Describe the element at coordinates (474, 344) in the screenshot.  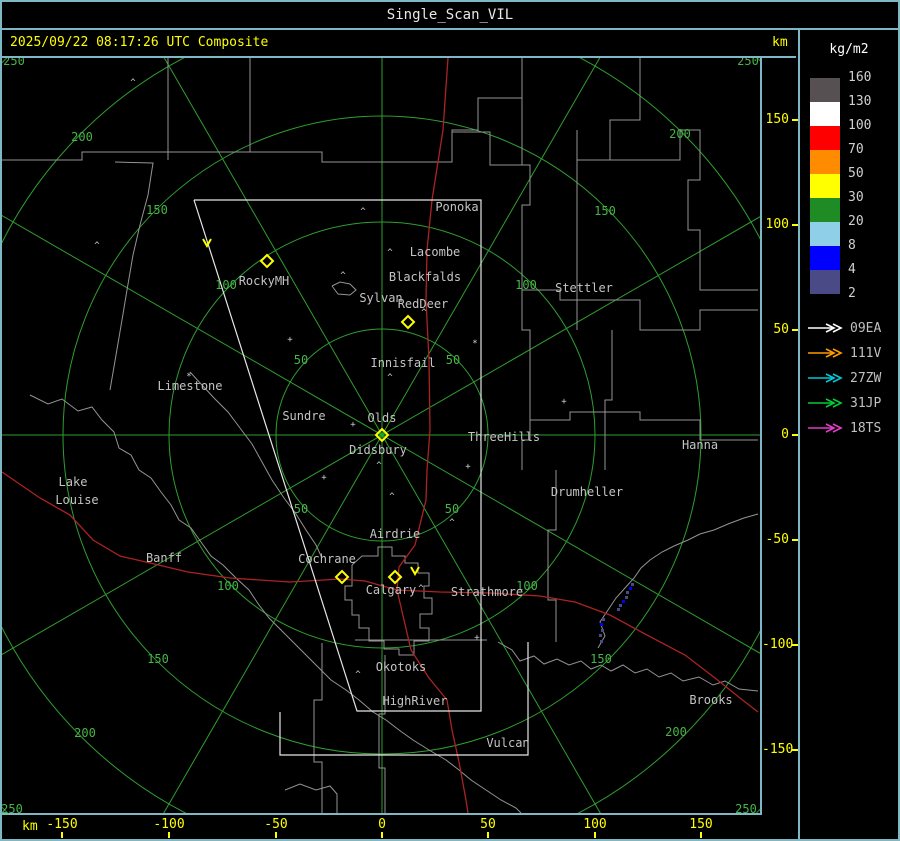
I see `town-marker: *` at that location.